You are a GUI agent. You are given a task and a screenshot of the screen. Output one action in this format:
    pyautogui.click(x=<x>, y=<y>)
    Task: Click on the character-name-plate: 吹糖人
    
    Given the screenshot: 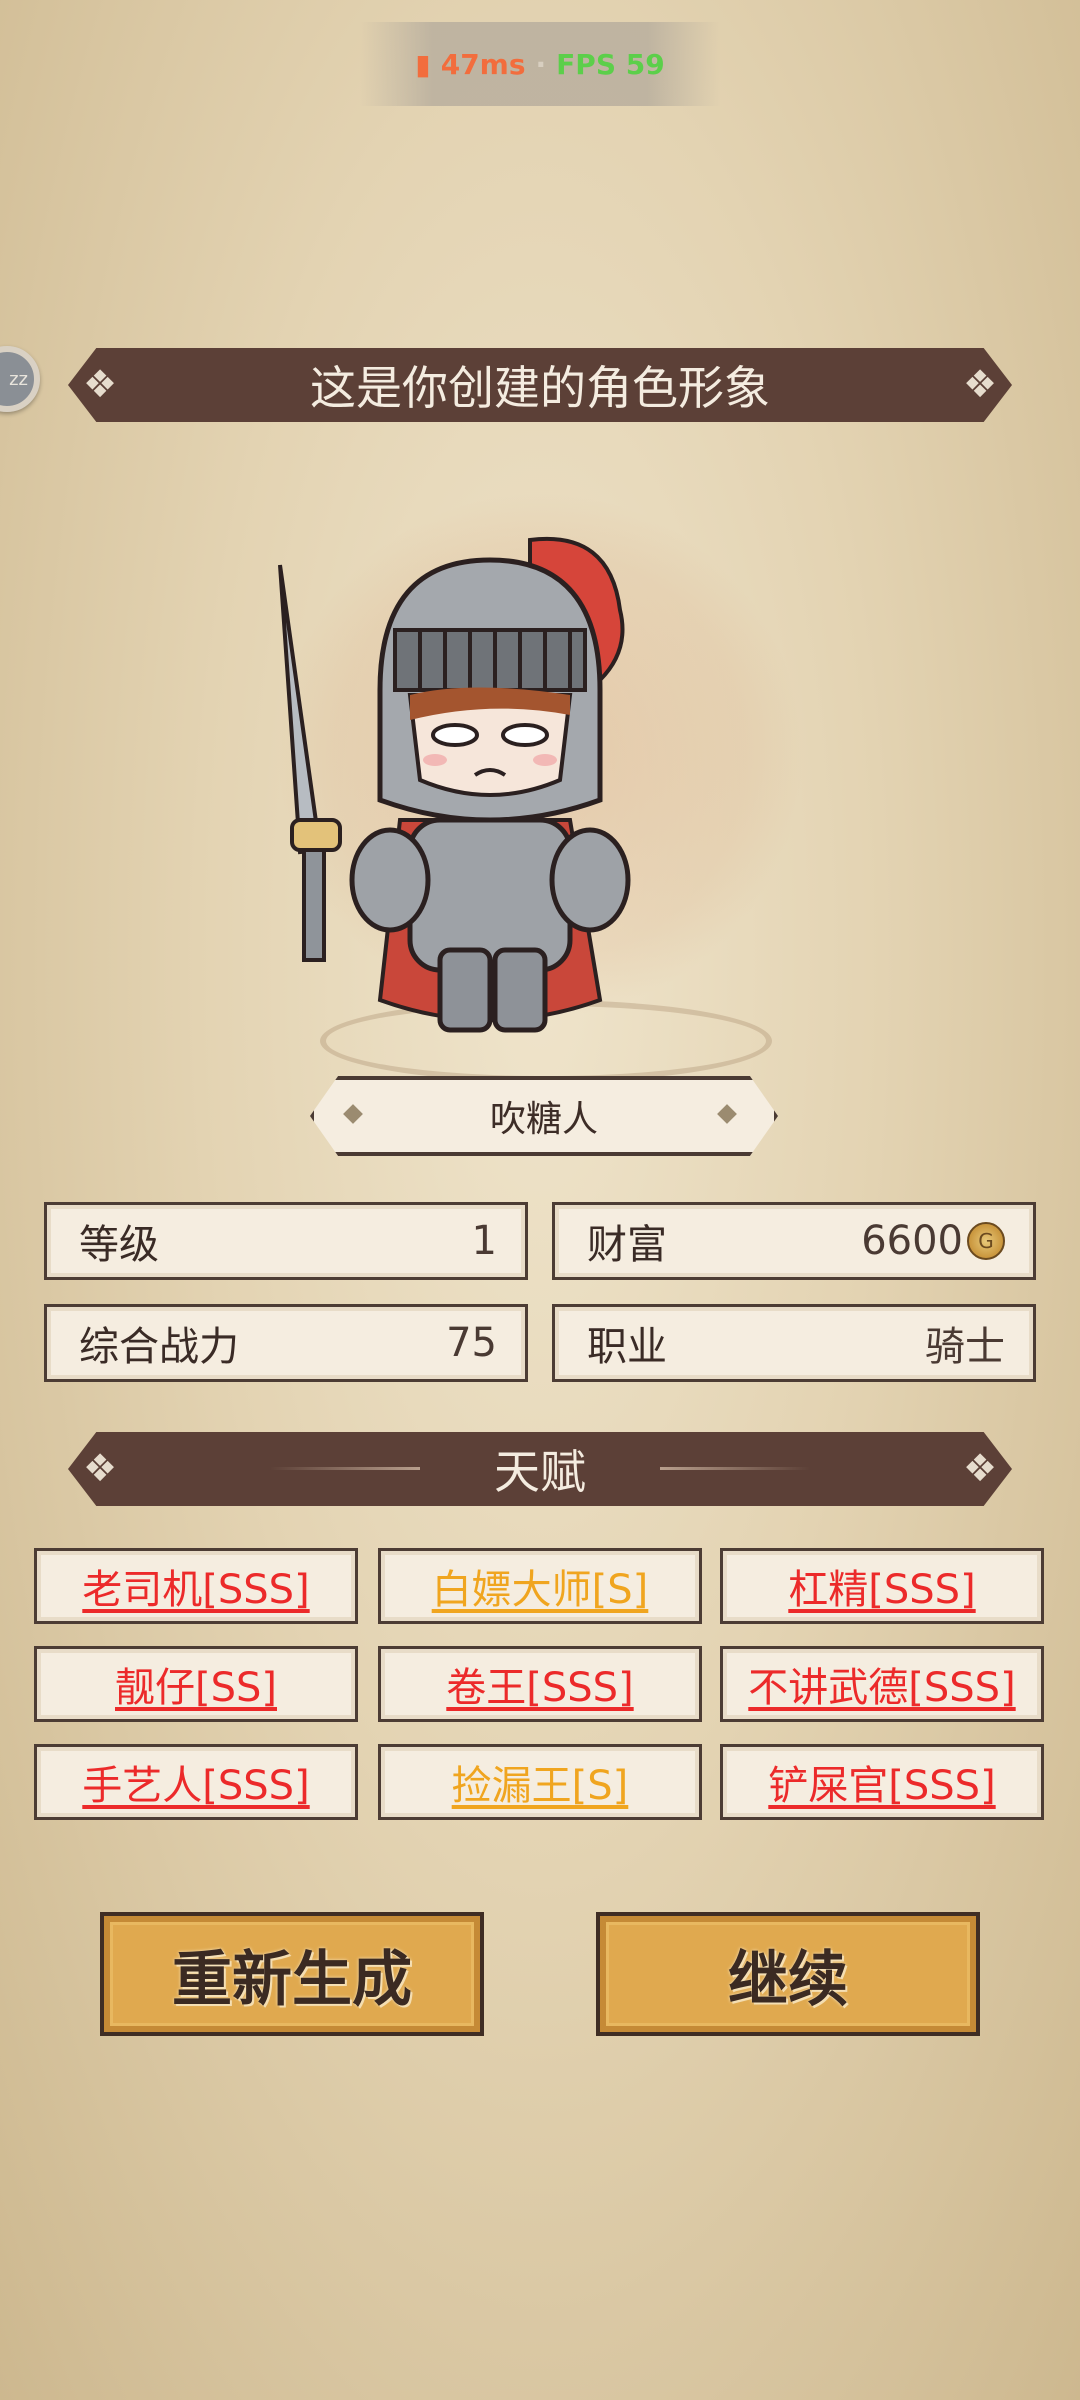 What is the action you would take?
    pyautogui.click(x=544, y=1116)
    